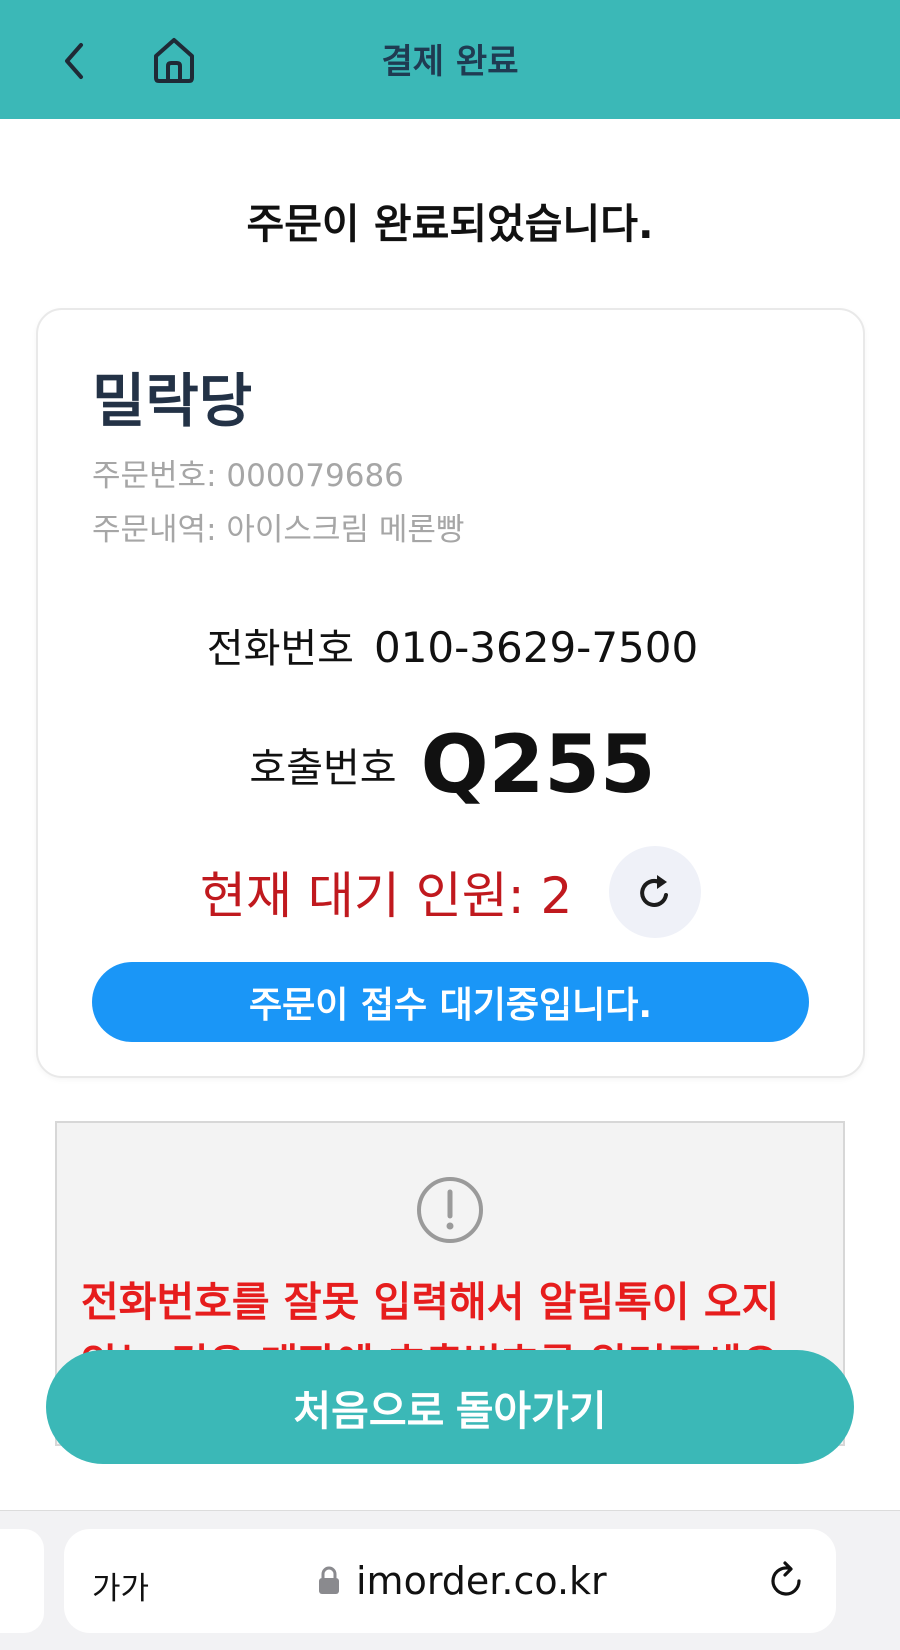  I want to click on phone-row: 전화번호 010-3629-7500, so click(452, 645).